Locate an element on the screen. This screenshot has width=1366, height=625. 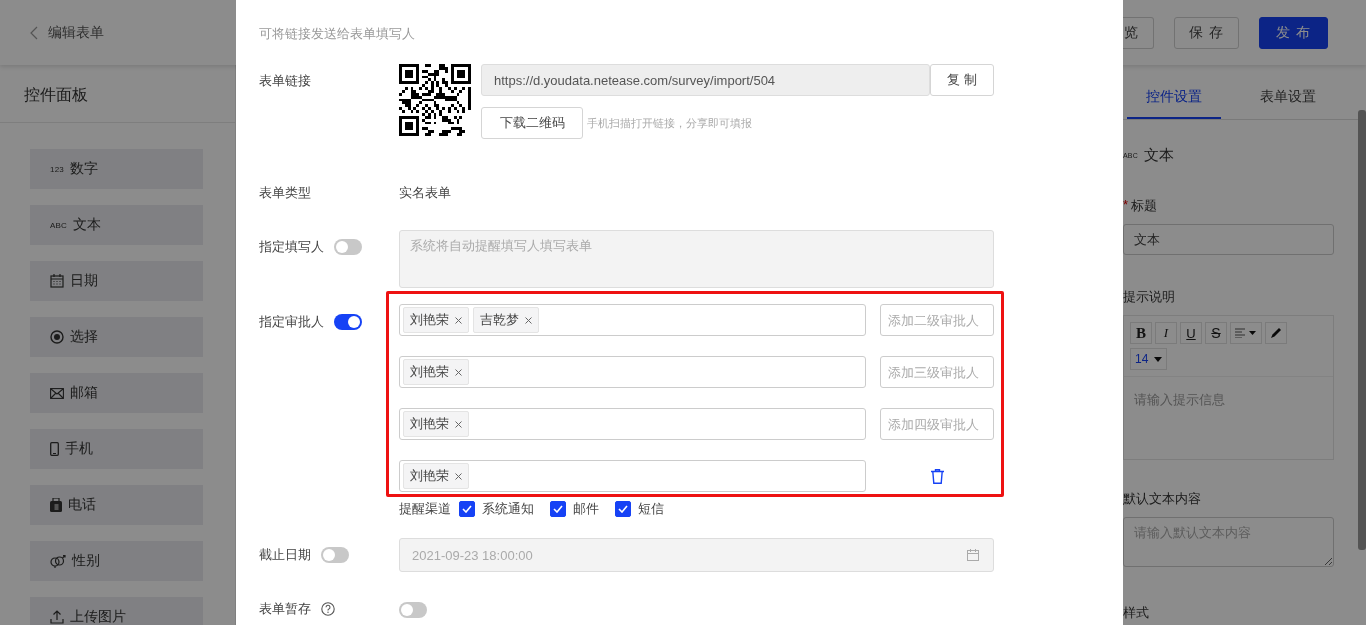
field-label: 默认文本内容 is located at coordinates (1162, 499).